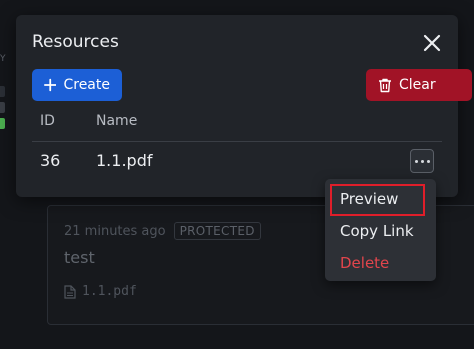  I want to click on column-header-name: Name, so click(117, 121).